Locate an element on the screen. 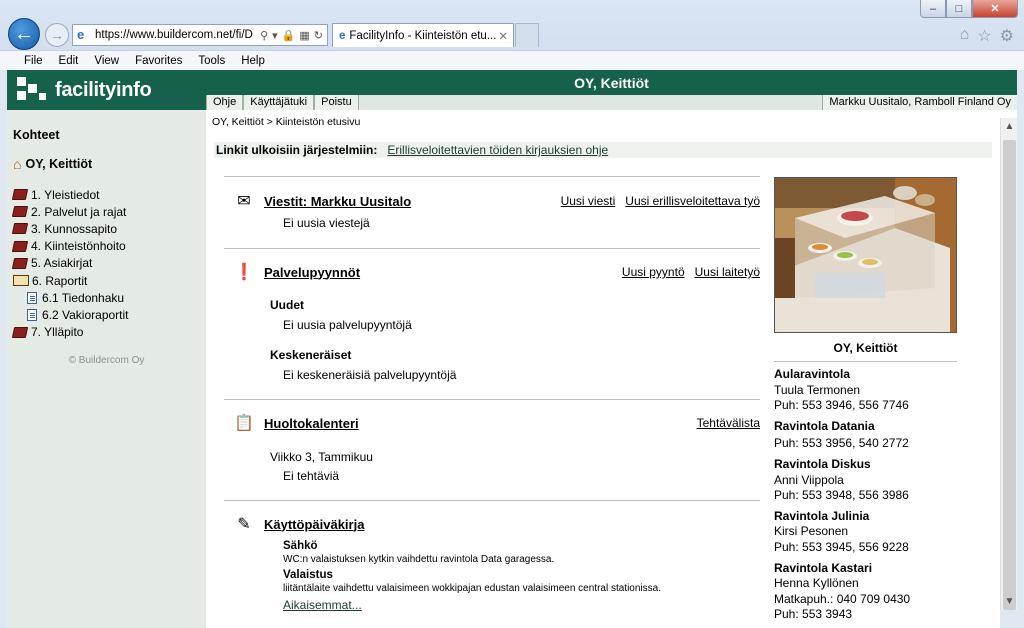 This screenshot has height=628, width=1024. menu-help: Help is located at coordinates (253, 61).